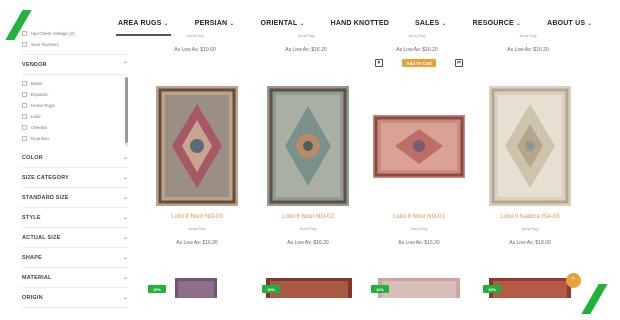  What do you see at coordinates (308, 217) in the screenshot?
I see `product-title-link: Loloi II Nour NO-02` at bounding box center [308, 217].